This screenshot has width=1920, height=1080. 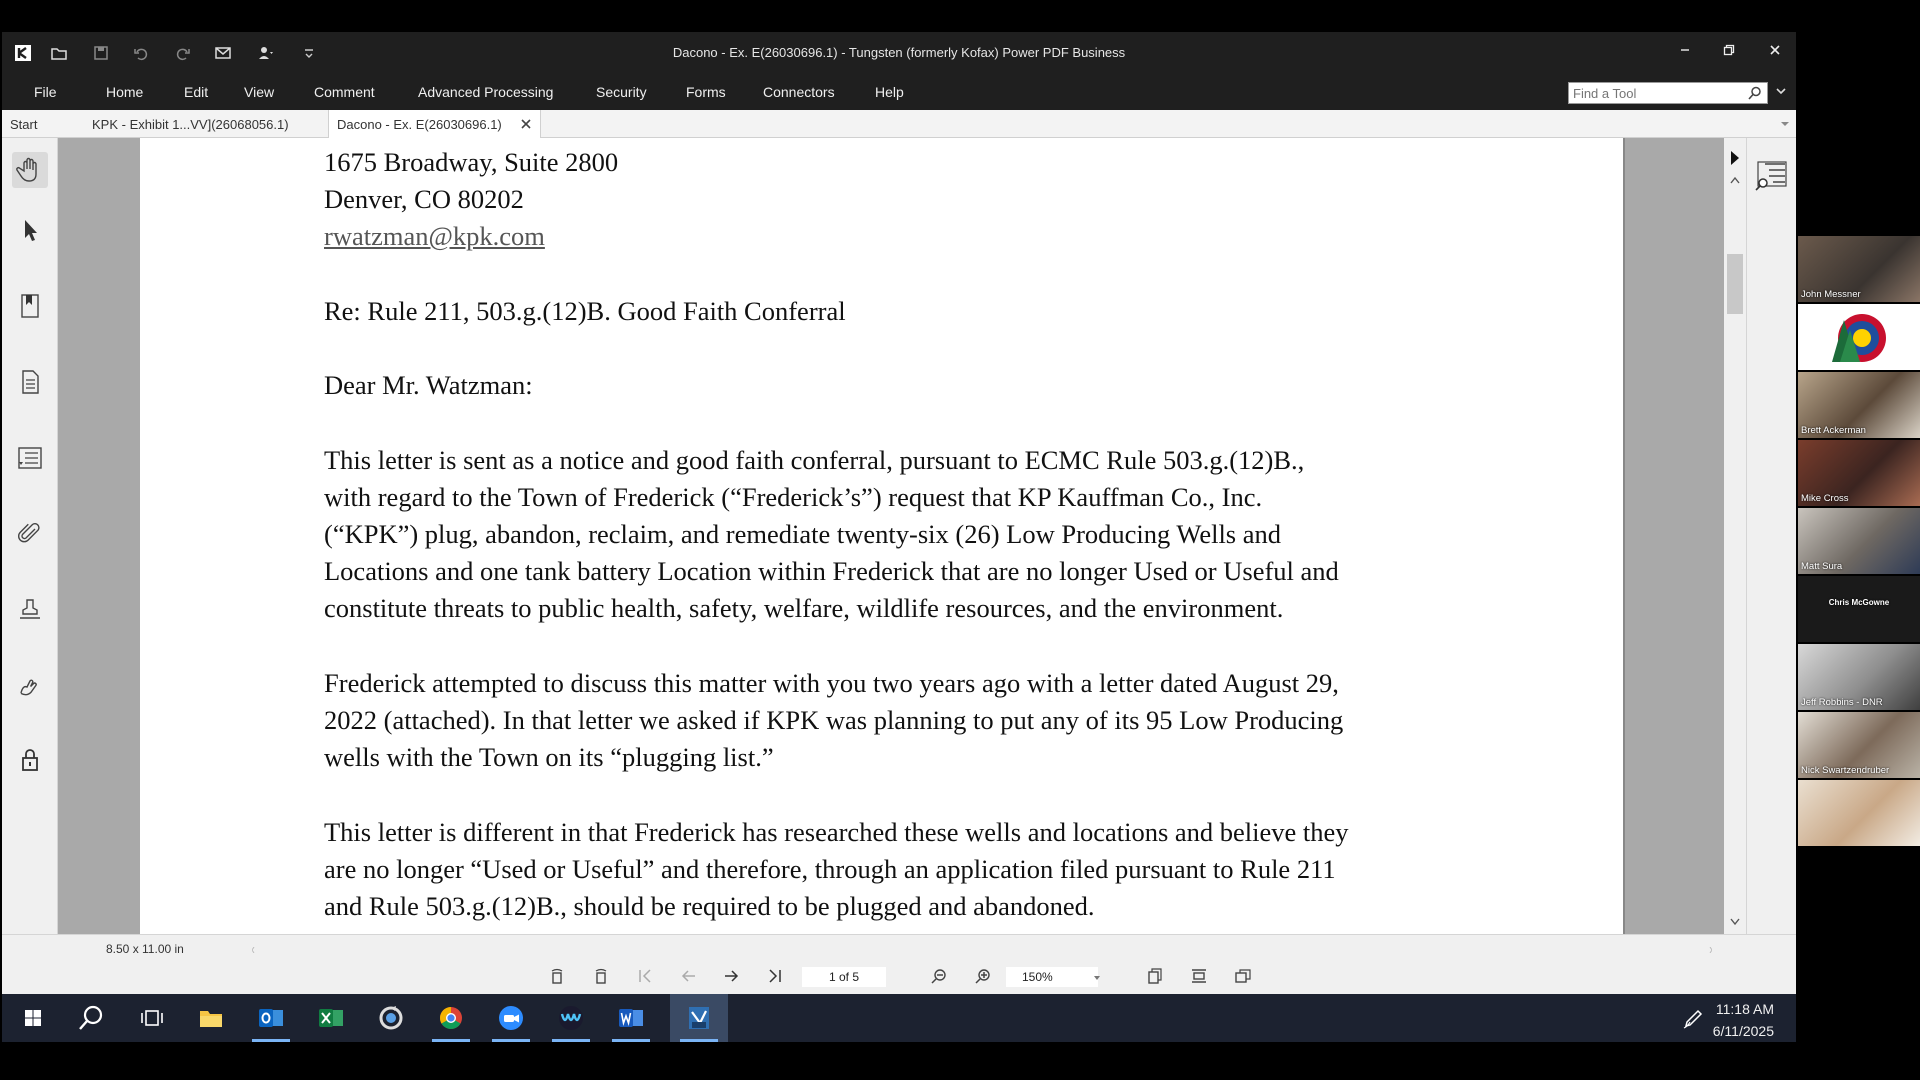 What do you see at coordinates (571, 1018) in the screenshot?
I see `webex-button` at bounding box center [571, 1018].